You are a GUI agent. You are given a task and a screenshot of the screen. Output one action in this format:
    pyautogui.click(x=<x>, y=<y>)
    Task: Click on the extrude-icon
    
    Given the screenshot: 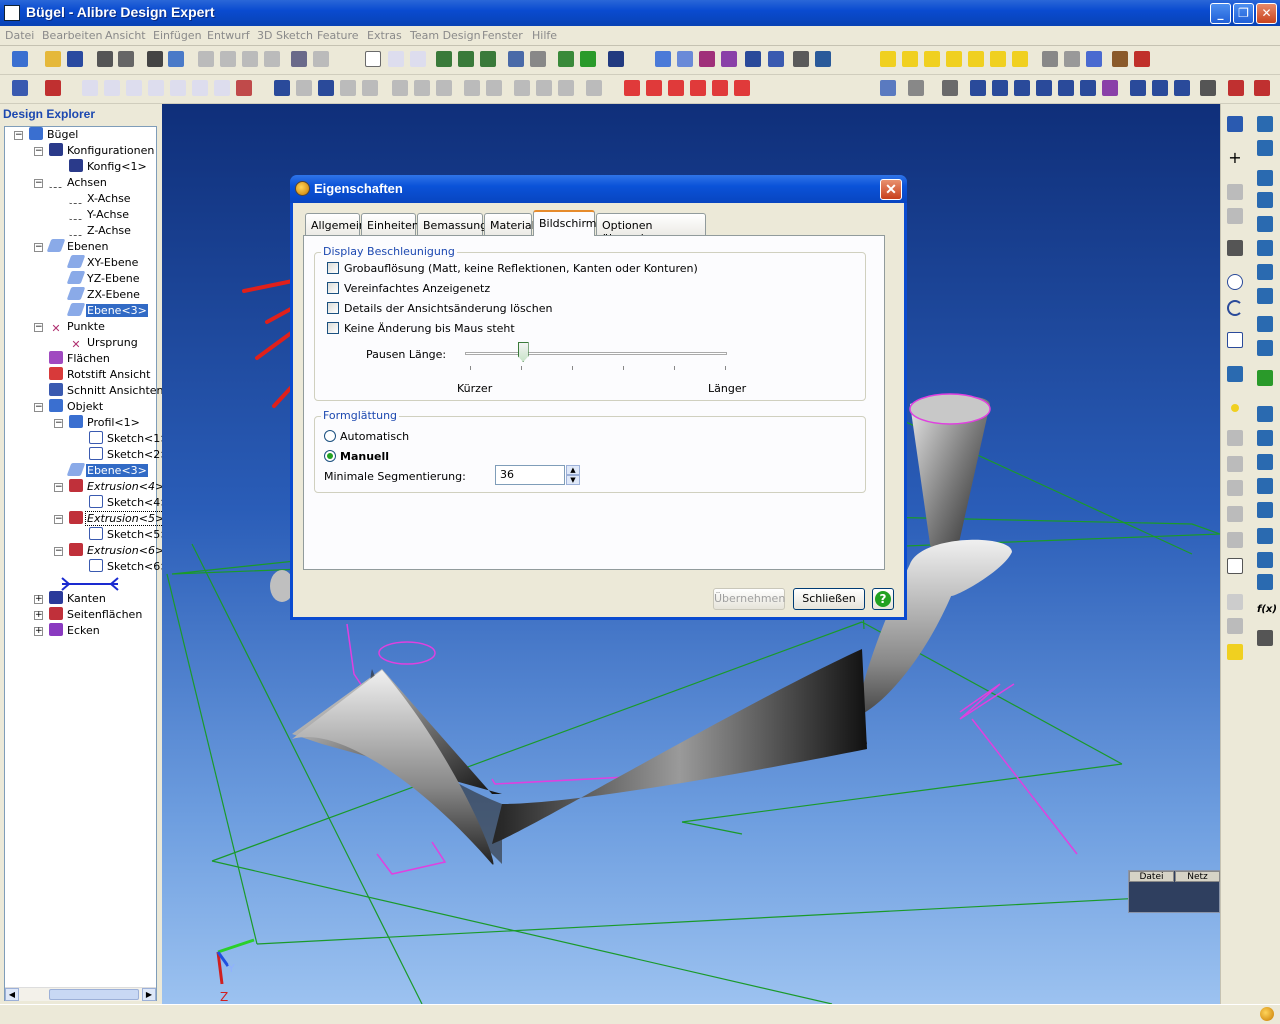 What is the action you would take?
    pyautogui.click(x=282, y=88)
    